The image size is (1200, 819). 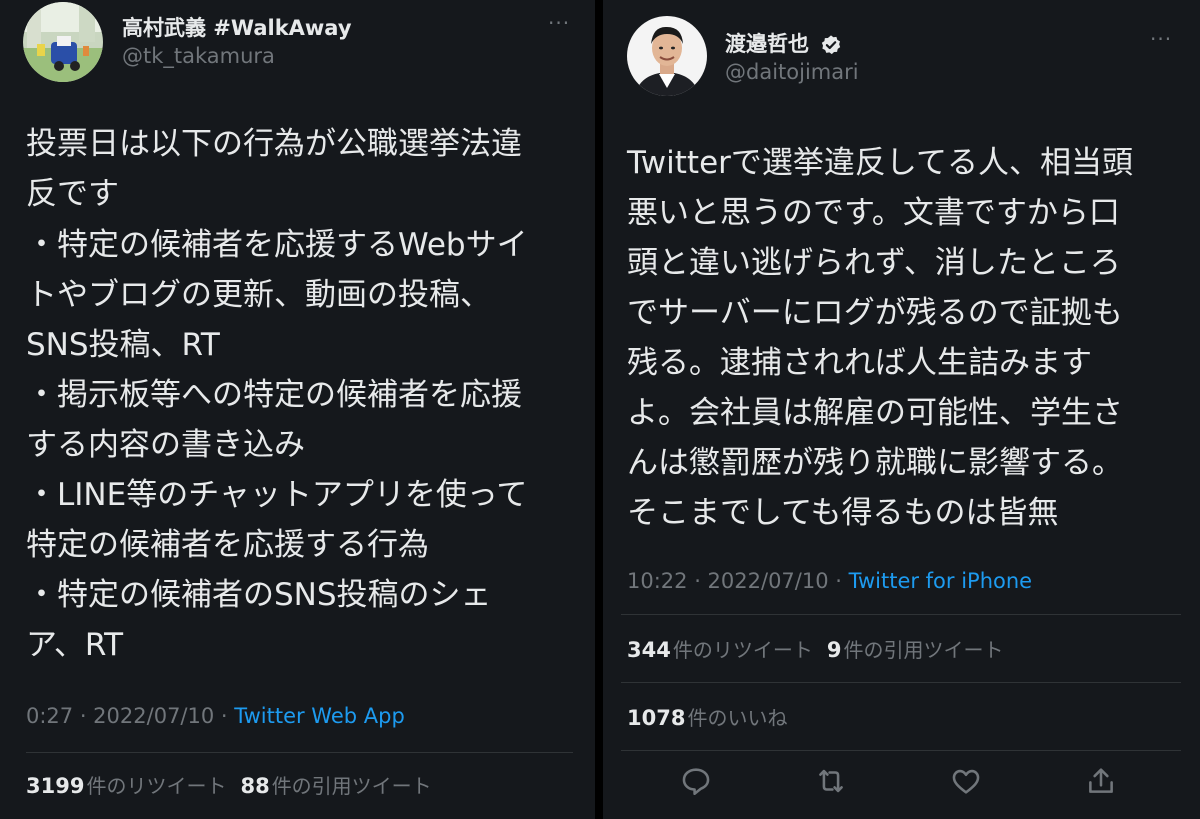 What do you see at coordinates (227, 545) in the screenshot?
I see `tweet-text-line: 特定の候補者を応援する行為` at bounding box center [227, 545].